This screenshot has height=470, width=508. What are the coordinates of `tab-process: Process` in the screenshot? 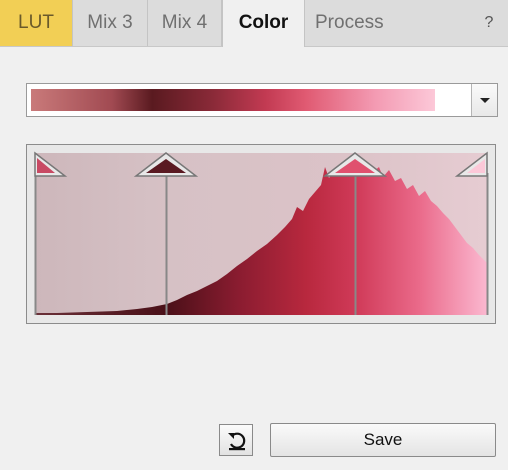 It's located at (350, 23).